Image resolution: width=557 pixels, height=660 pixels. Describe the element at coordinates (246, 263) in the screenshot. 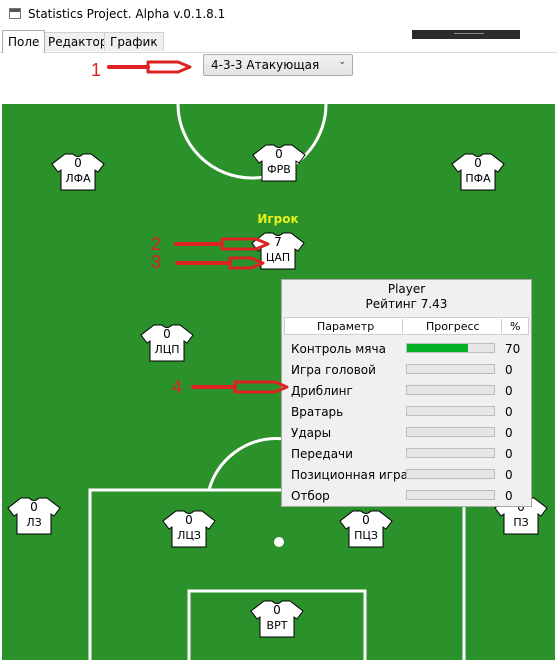

I see `annotation-arrow-3-head` at that location.